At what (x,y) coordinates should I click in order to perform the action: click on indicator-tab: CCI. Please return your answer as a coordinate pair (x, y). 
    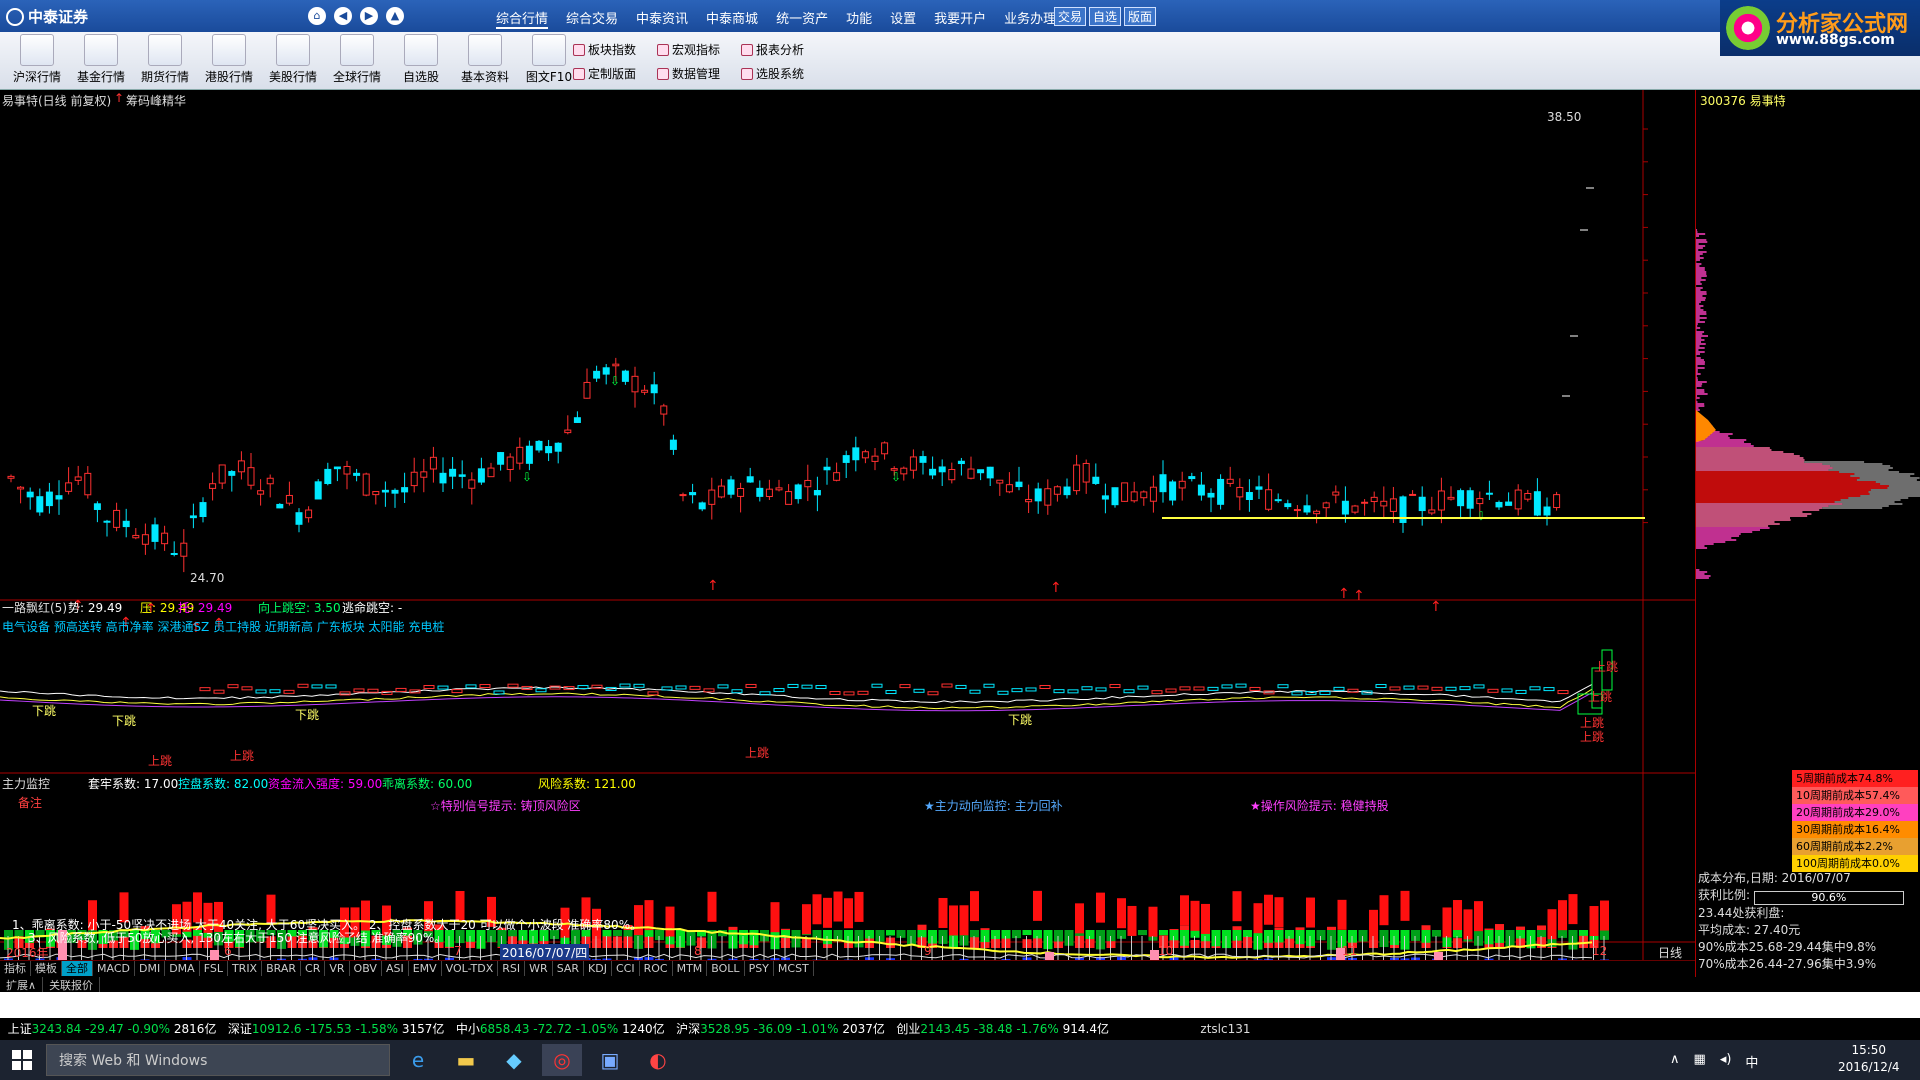
    Looking at the image, I should click on (626, 968).